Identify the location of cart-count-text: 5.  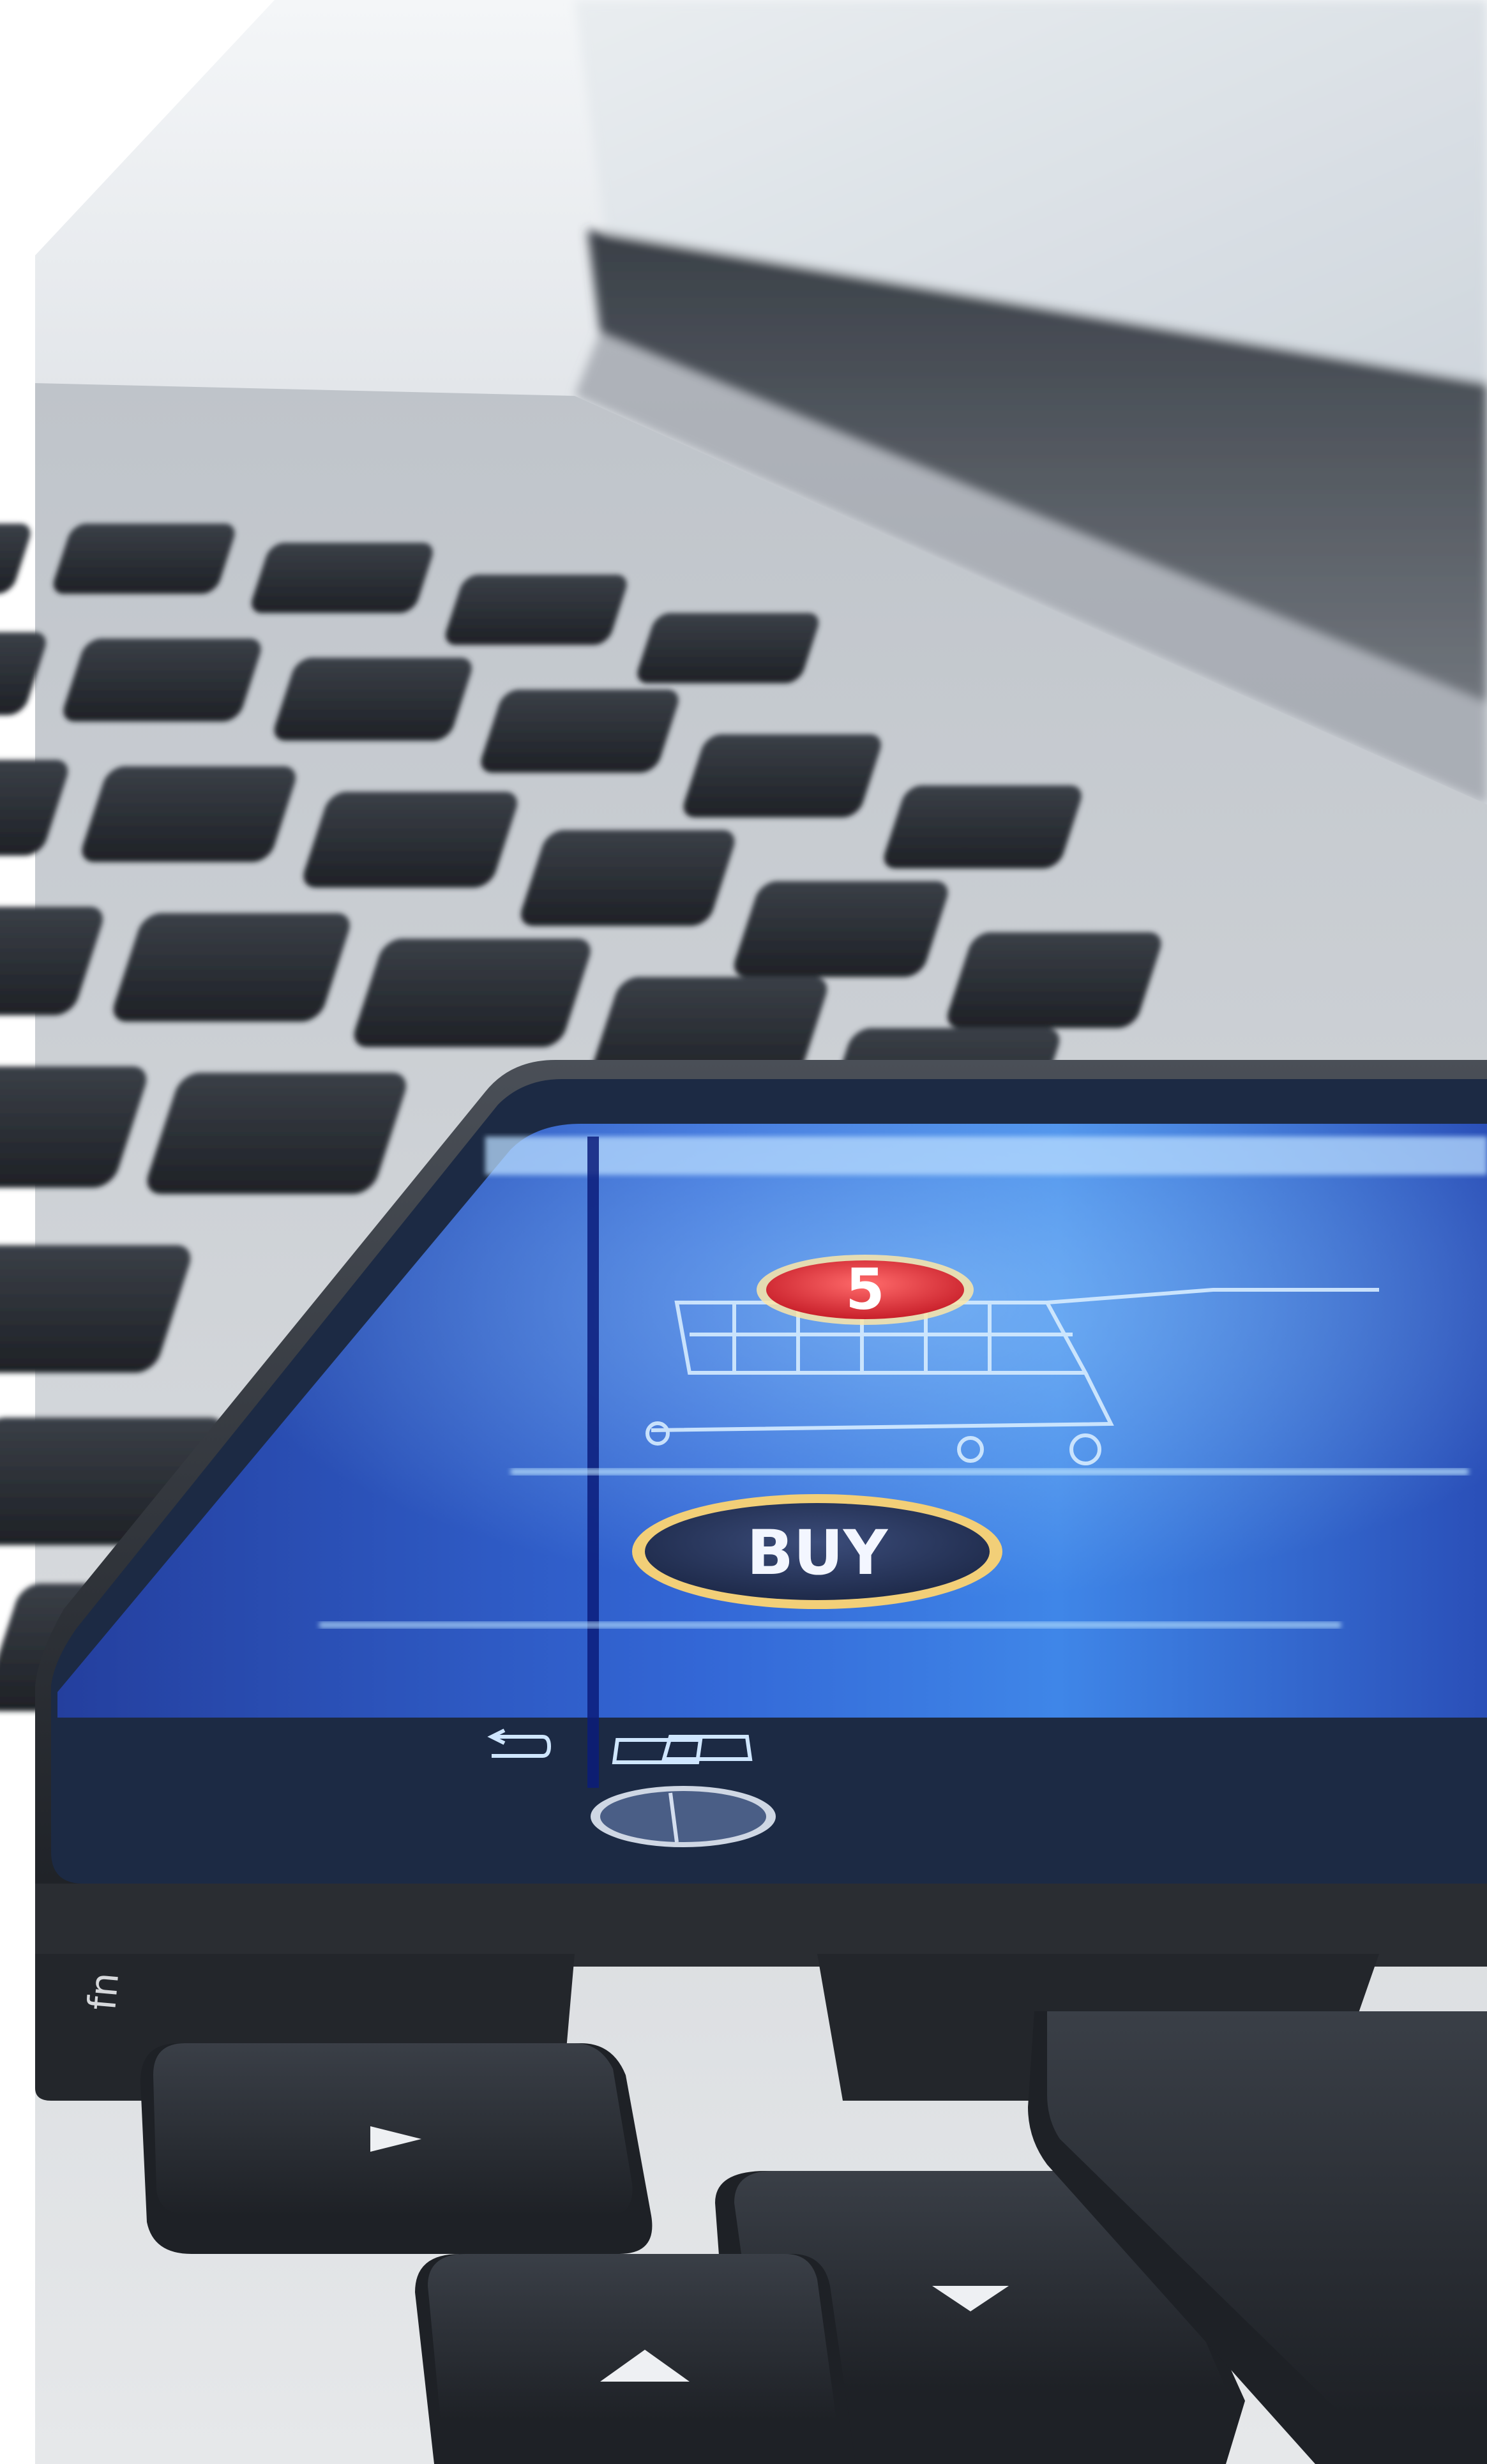
(864, 1289).